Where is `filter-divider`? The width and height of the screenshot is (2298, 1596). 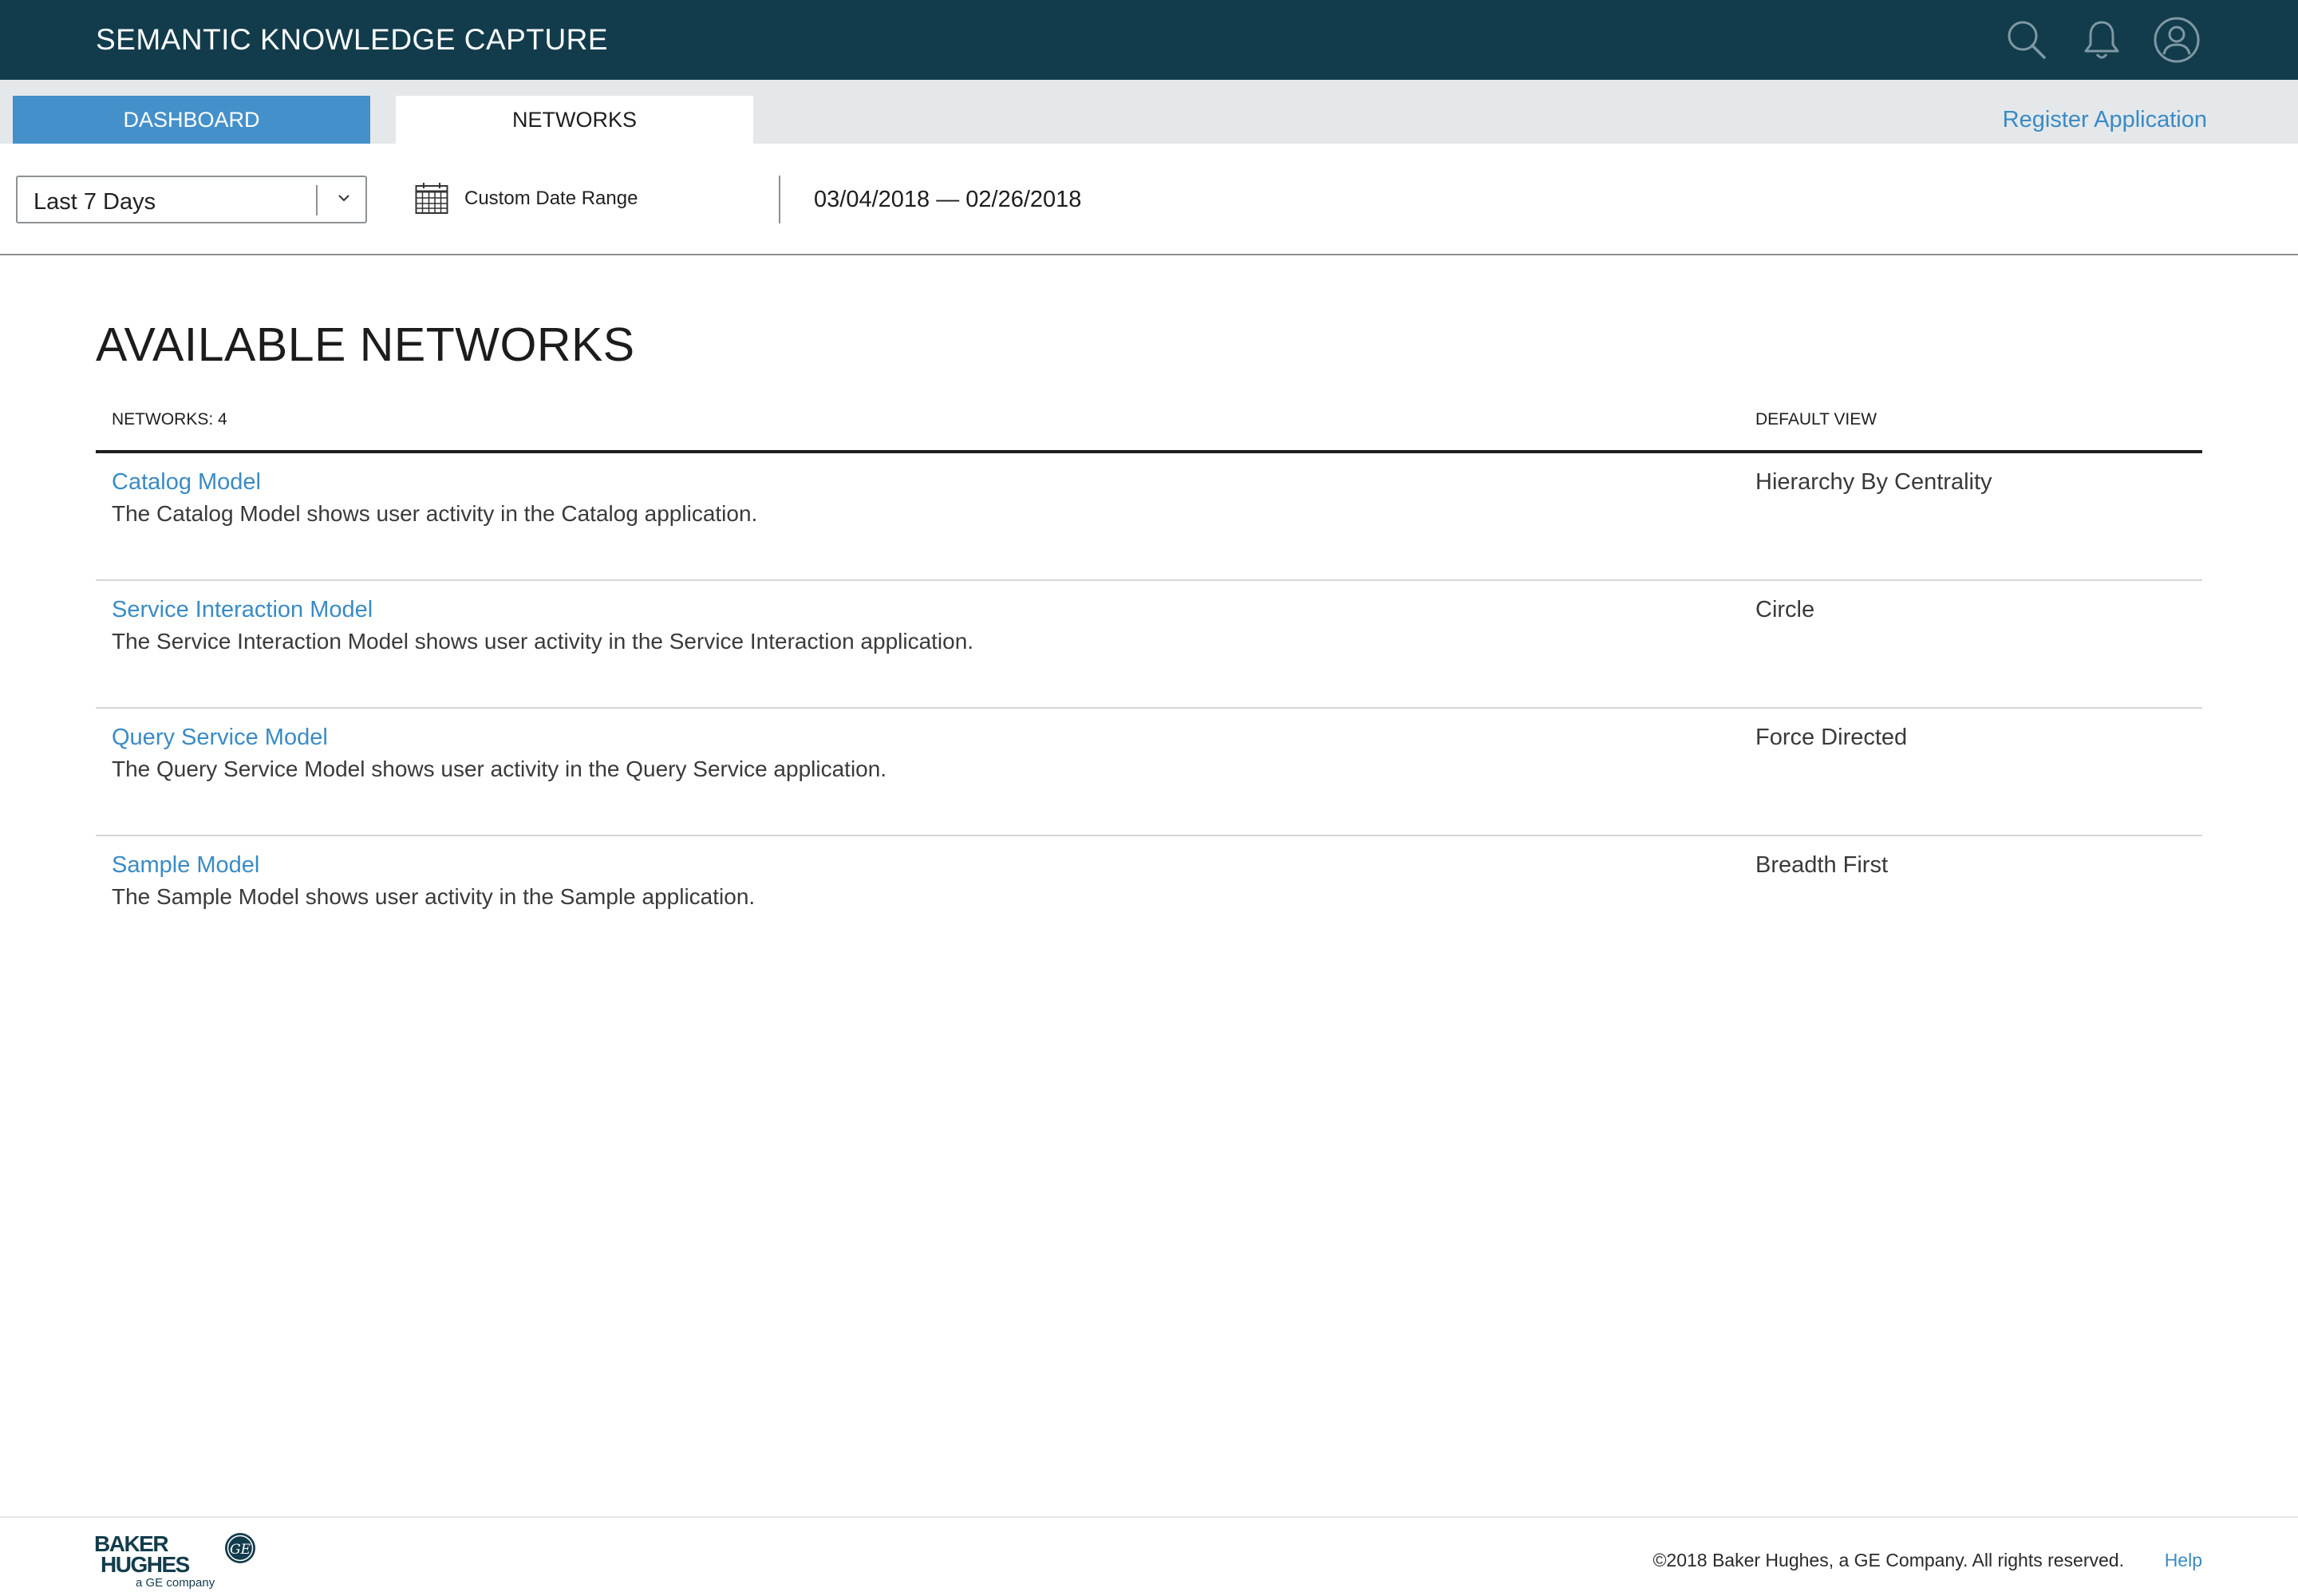 filter-divider is located at coordinates (780, 199).